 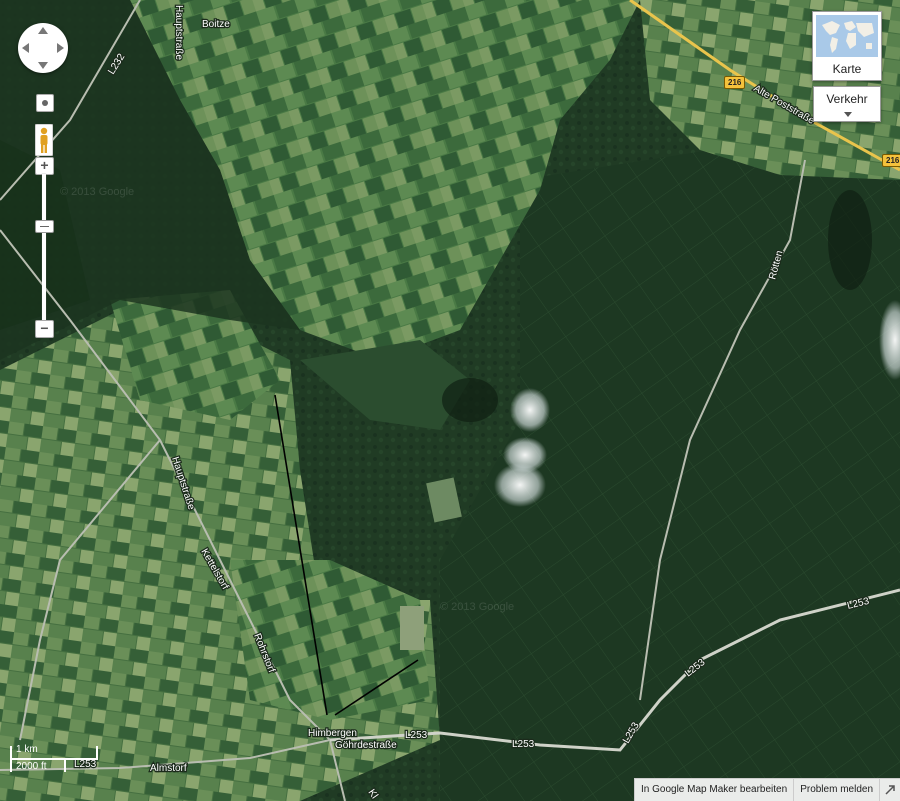 I want to click on traffic-button: Verkehr, so click(x=847, y=104).